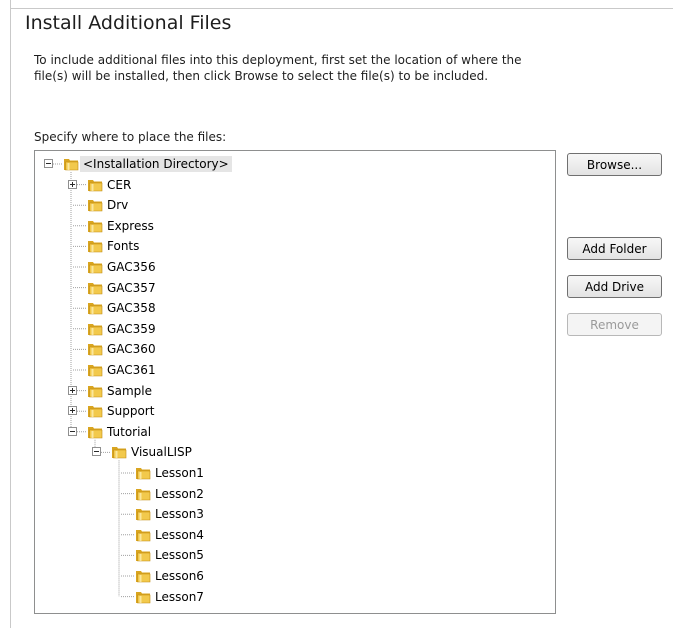 The width and height of the screenshot is (673, 628). What do you see at coordinates (614, 324) in the screenshot?
I see `remove-button: Remove` at bounding box center [614, 324].